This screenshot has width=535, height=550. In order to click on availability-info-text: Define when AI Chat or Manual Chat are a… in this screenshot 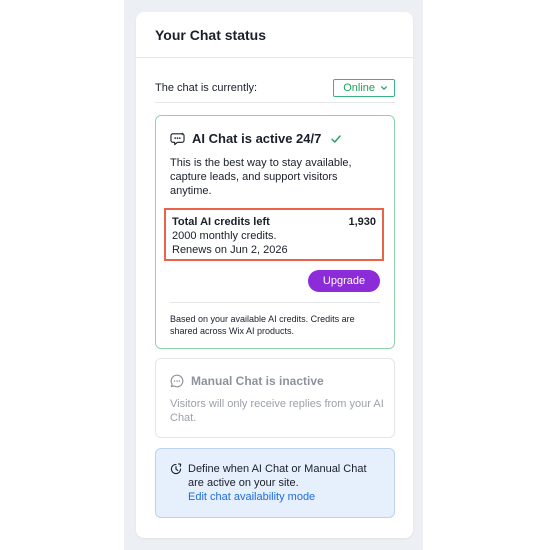, I will do `click(277, 476)`.